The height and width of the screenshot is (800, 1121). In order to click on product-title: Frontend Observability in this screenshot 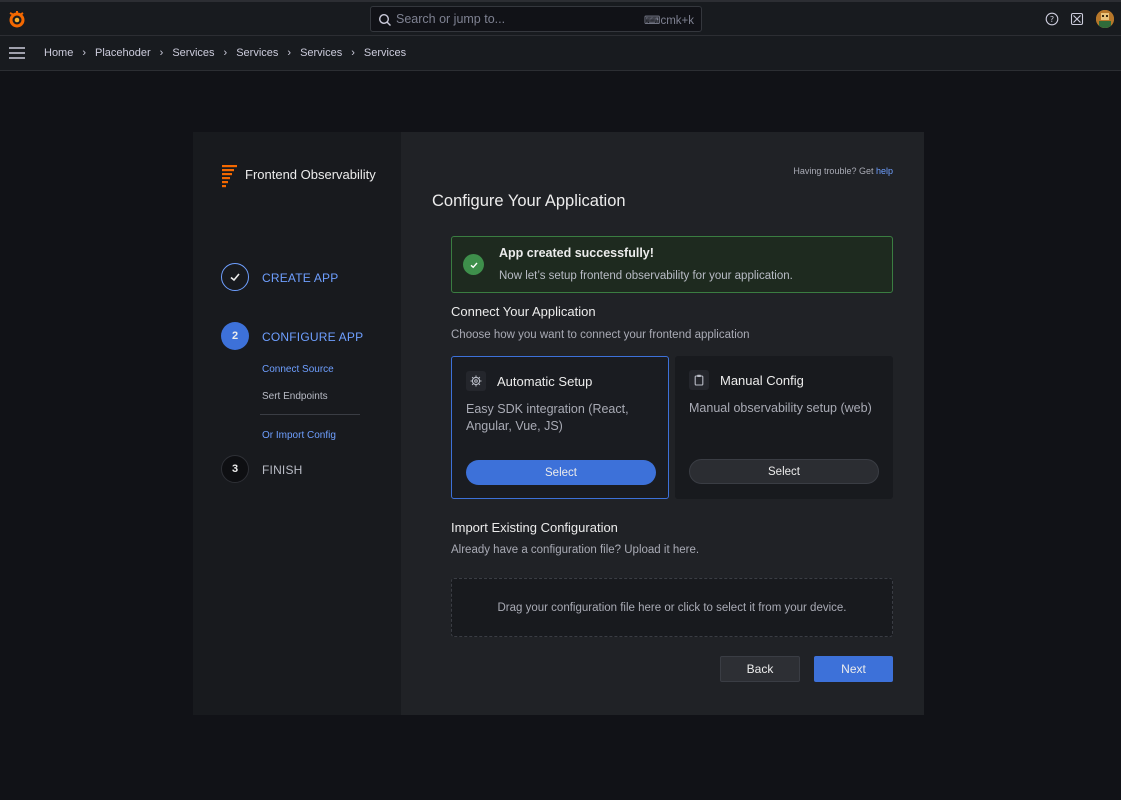, I will do `click(310, 174)`.